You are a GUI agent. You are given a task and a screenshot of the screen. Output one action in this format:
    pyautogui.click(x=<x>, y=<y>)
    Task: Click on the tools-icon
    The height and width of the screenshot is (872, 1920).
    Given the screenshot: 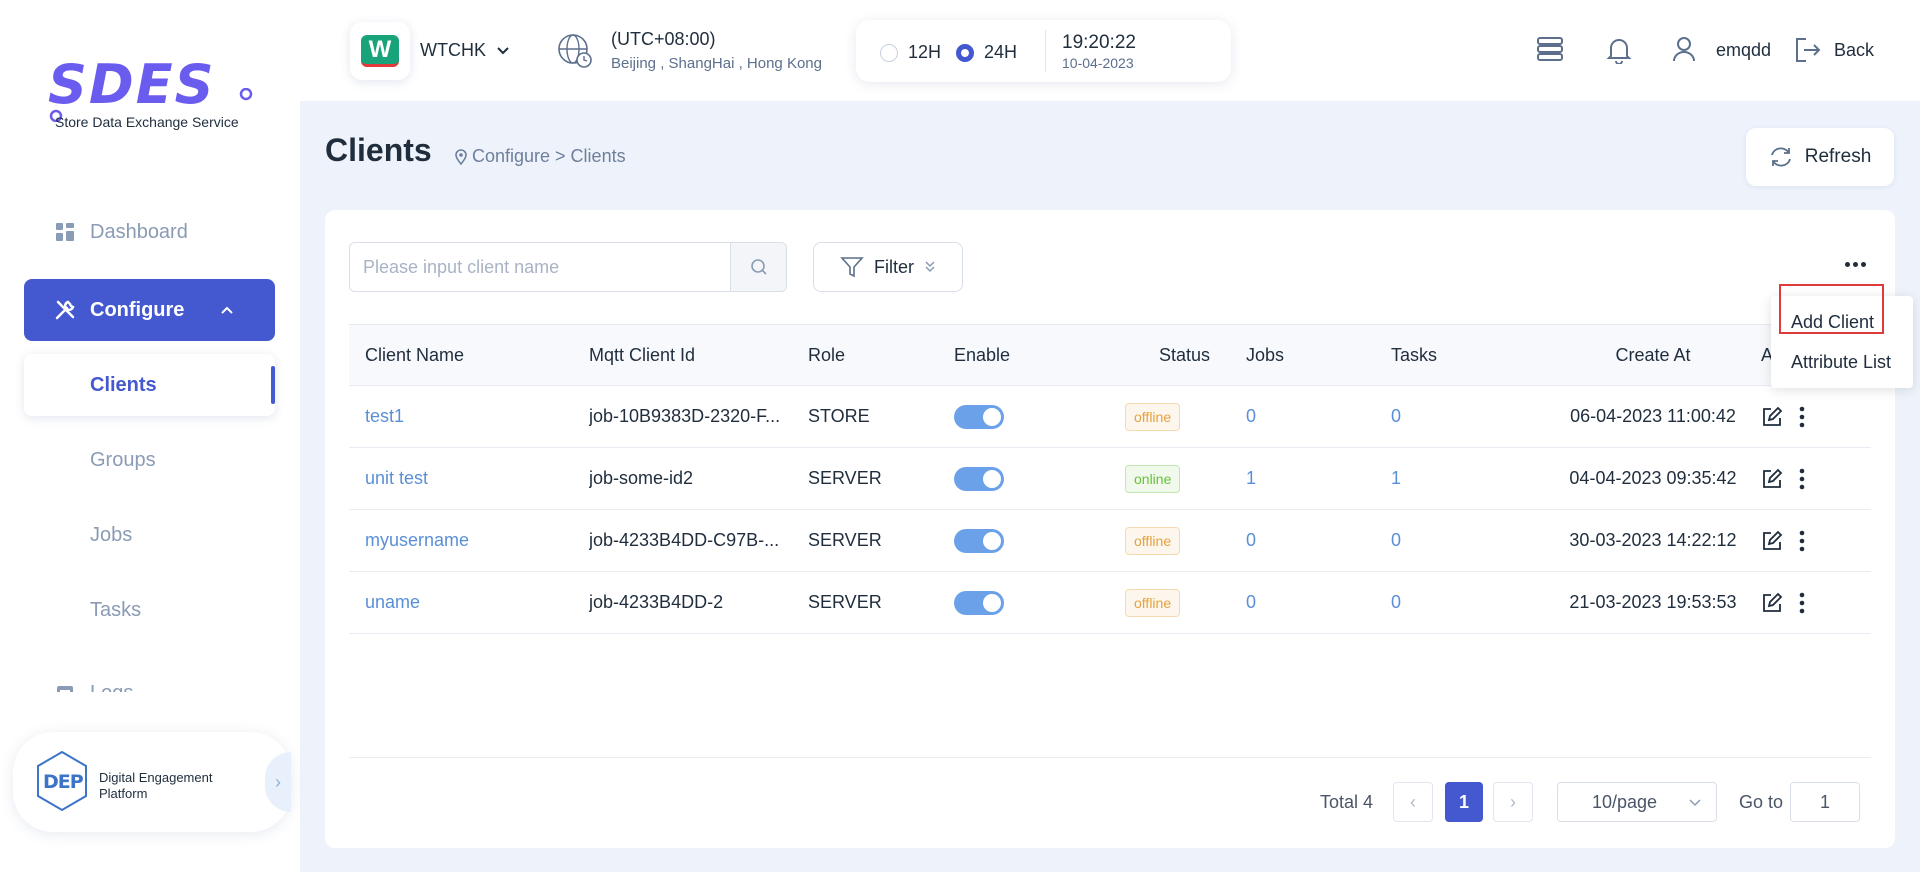 What is the action you would take?
    pyautogui.click(x=65, y=310)
    